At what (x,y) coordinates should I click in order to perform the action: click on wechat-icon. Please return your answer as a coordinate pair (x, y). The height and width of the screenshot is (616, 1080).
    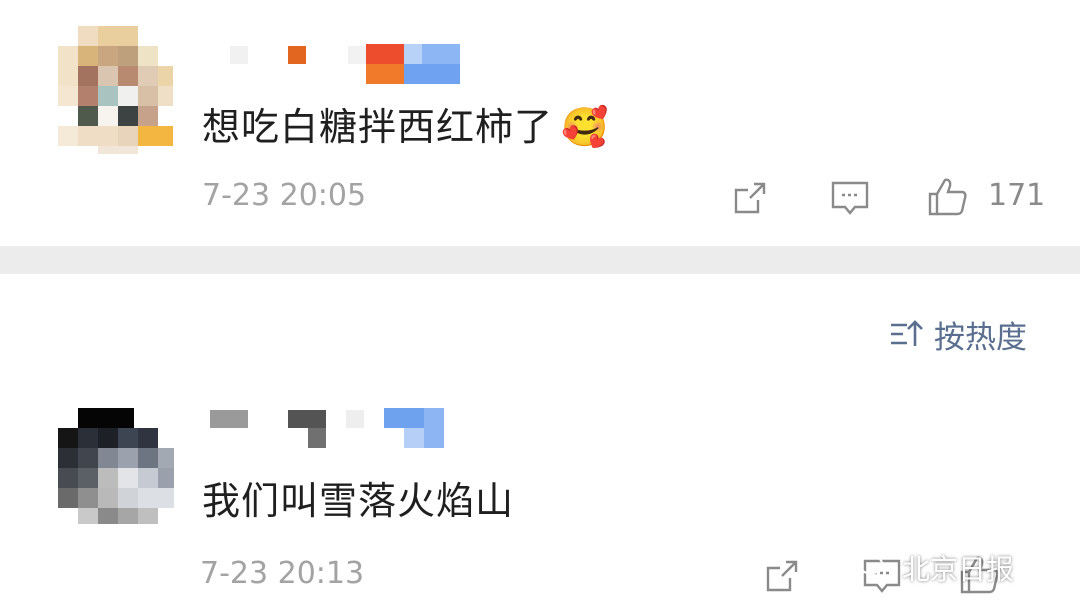
    Looking at the image, I should click on (876, 567).